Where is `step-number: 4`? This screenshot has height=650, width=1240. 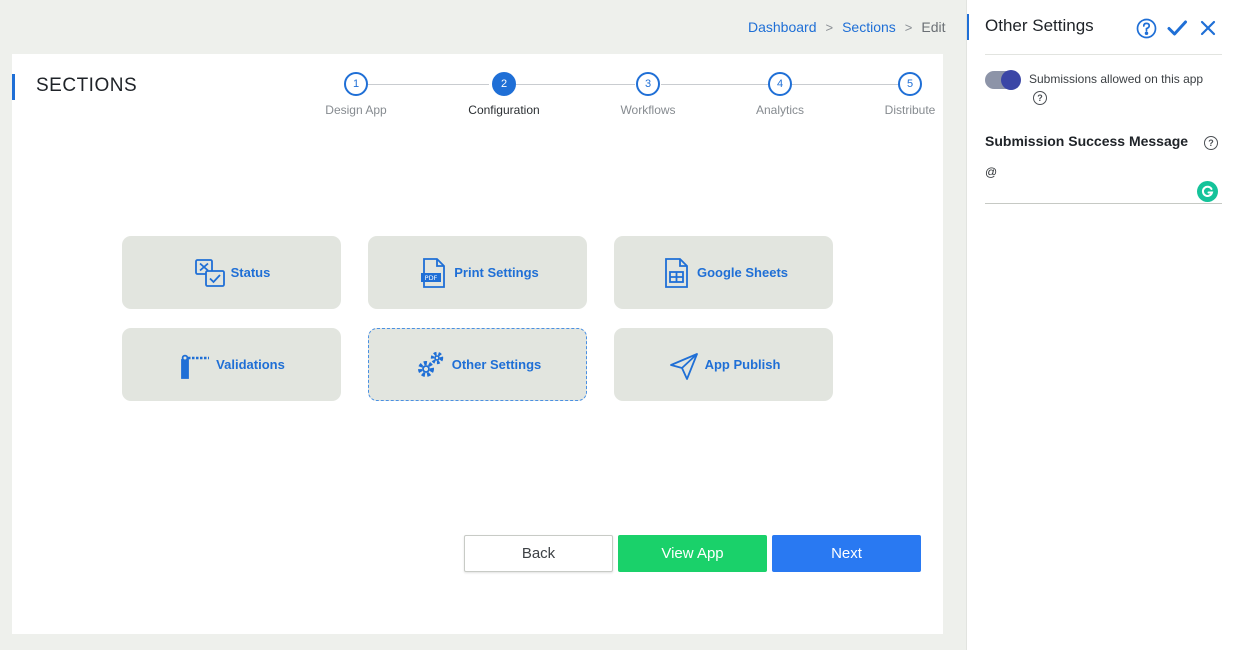 step-number: 4 is located at coordinates (780, 84).